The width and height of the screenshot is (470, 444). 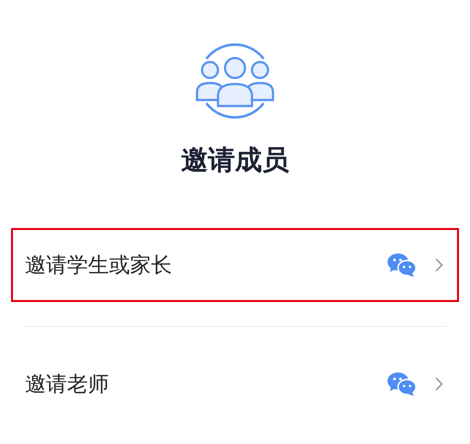 What do you see at coordinates (67, 384) in the screenshot?
I see `option-label: 邀请老师` at bounding box center [67, 384].